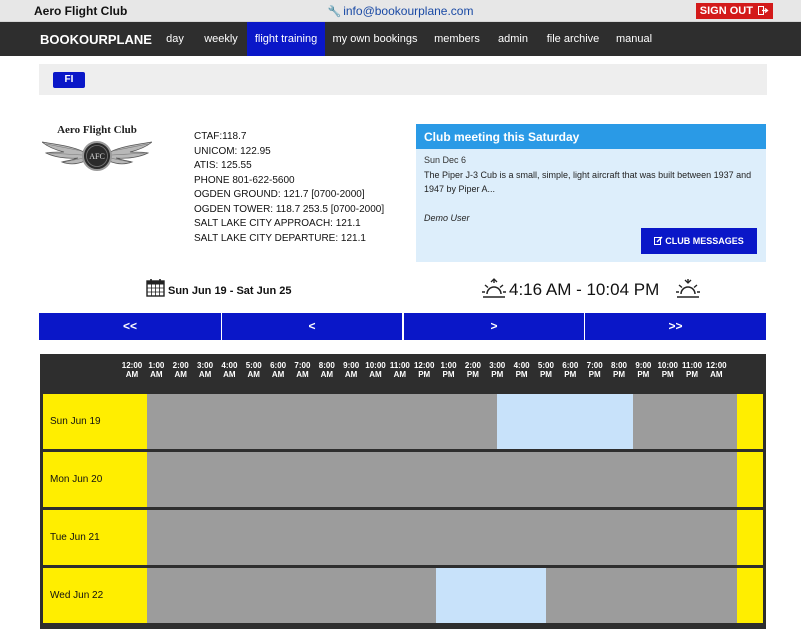 Image resolution: width=801 pixels, height=629 pixels. What do you see at coordinates (591, 136) in the screenshot?
I see `message-title: Club meeting this Saturday` at bounding box center [591, 136].